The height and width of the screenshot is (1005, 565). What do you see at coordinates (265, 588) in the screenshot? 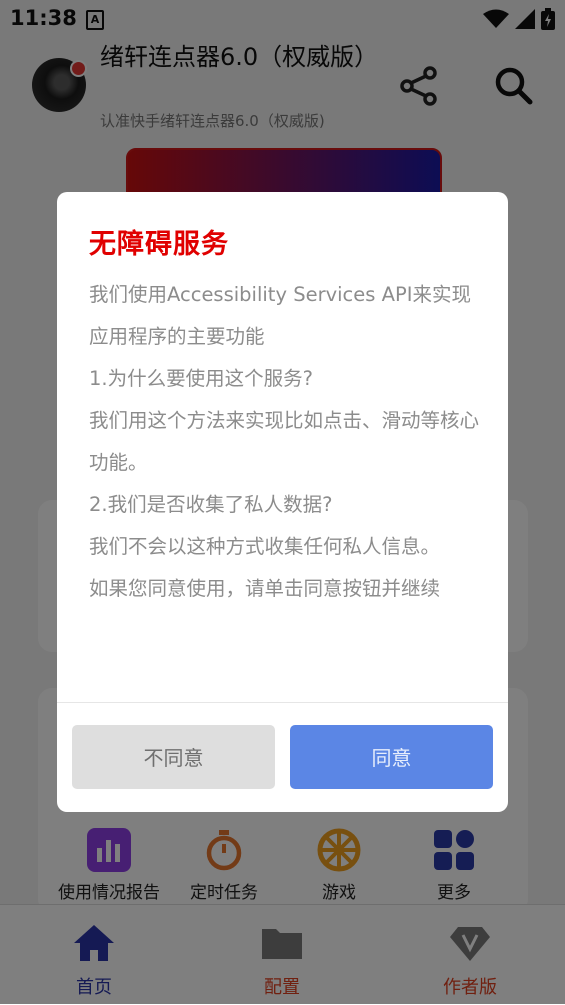
I see `dialog-paragraph: 如果您同意使用，请单击同意按钮并继续` at bounding box center [265, 588].